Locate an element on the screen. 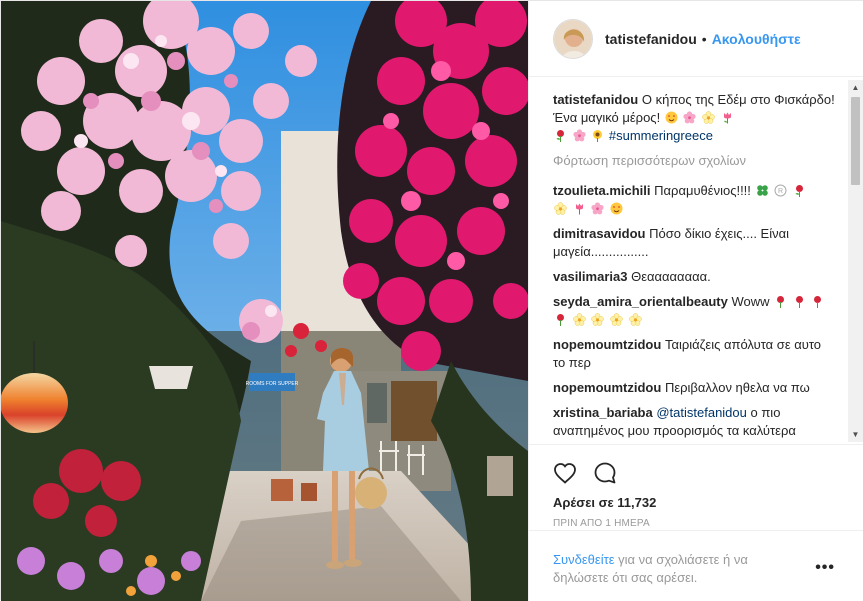 This screenshot has width=863, height=601. login-link: Συνδεθείτε is located at coordinates (584, 559).